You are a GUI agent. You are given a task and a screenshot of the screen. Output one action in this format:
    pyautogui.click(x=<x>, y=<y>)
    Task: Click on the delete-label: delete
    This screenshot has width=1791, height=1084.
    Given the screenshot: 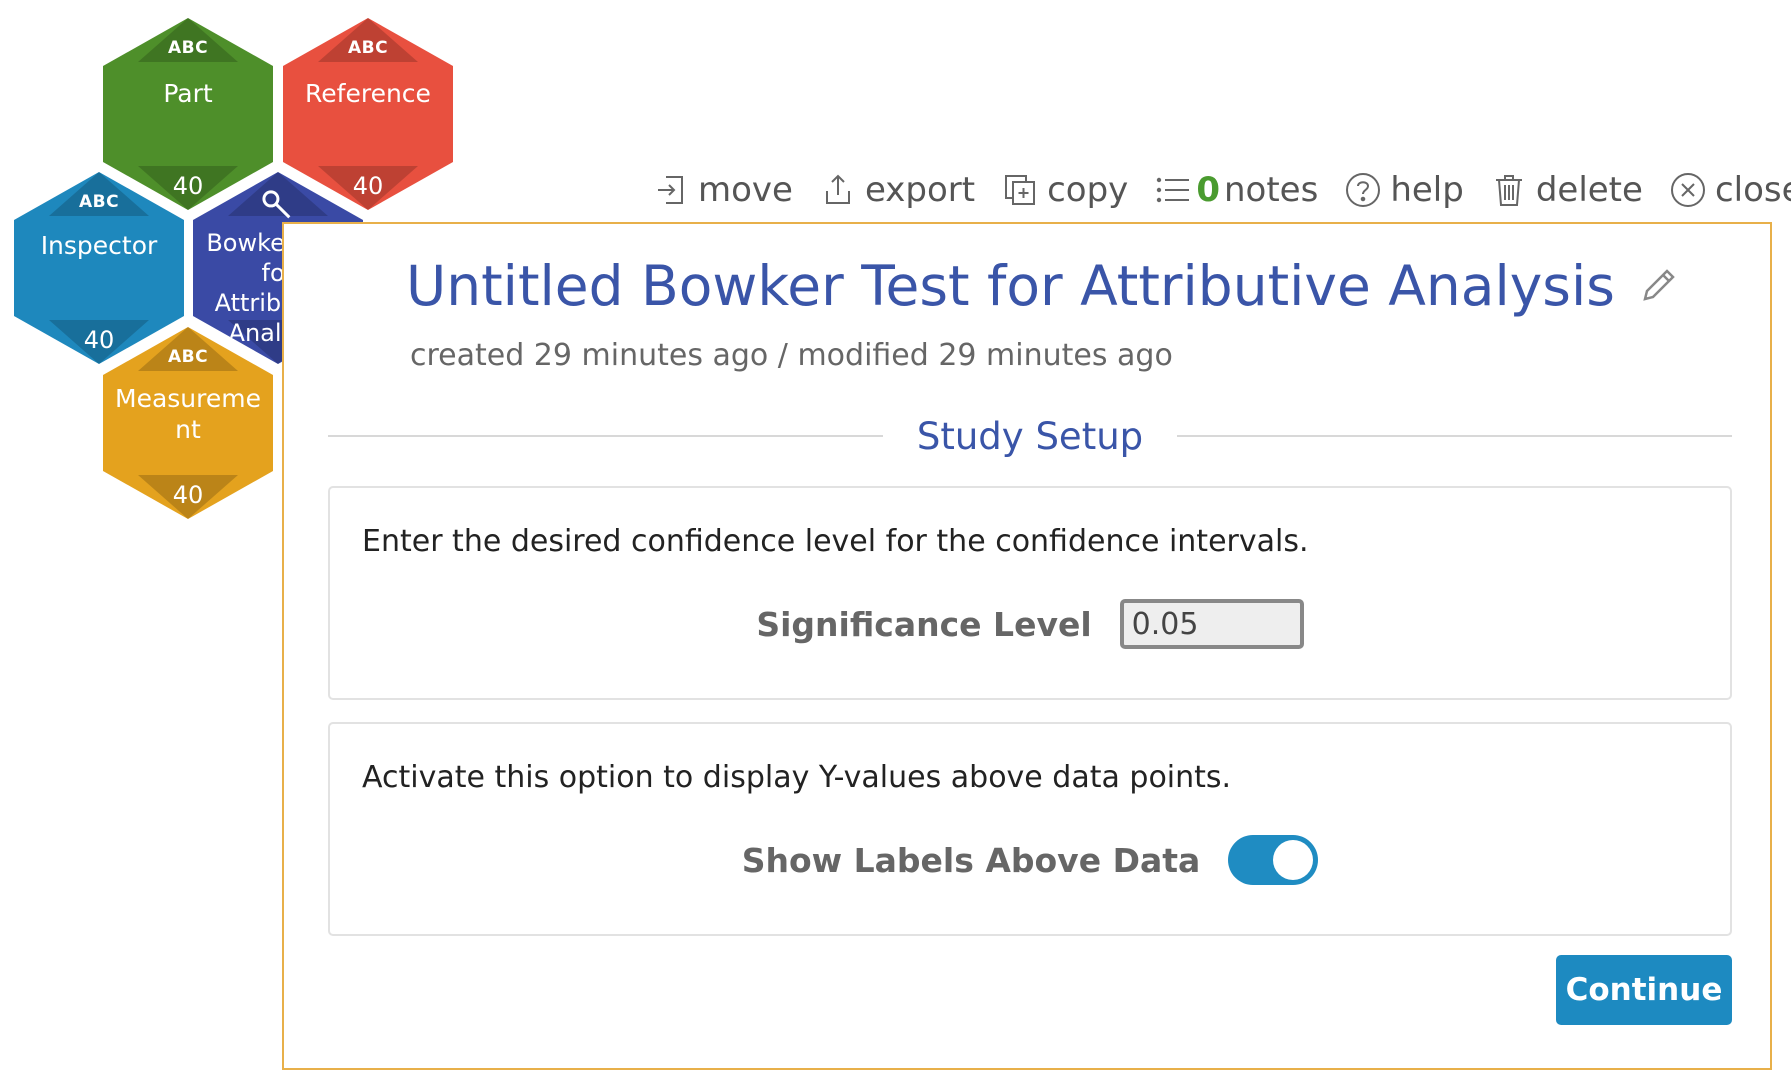 What is the action you would take?
    pyautogui.click(x=1589, y=190)
    